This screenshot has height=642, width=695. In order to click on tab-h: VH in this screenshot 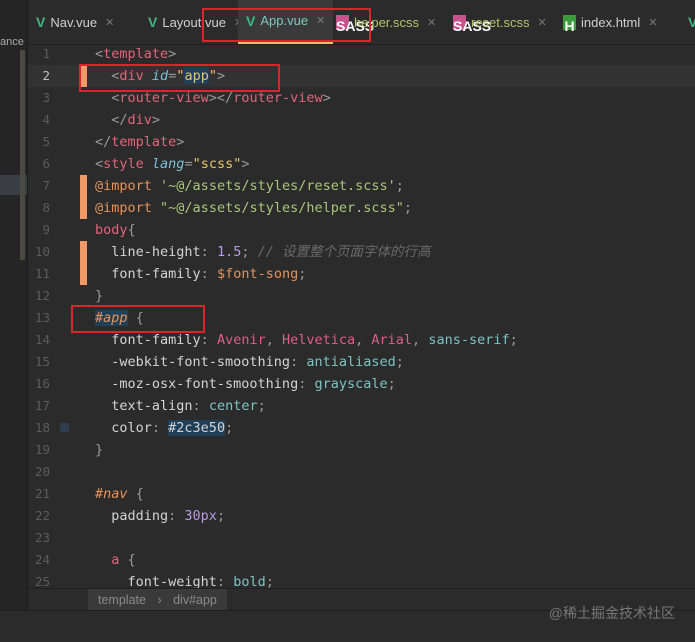, I will do `click(691, 22)`.